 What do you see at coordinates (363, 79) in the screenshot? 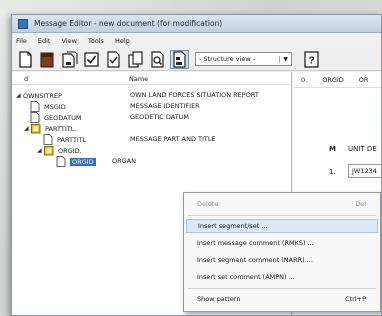
I see `detail-header-name: OR` at bounding box center [363, 79].